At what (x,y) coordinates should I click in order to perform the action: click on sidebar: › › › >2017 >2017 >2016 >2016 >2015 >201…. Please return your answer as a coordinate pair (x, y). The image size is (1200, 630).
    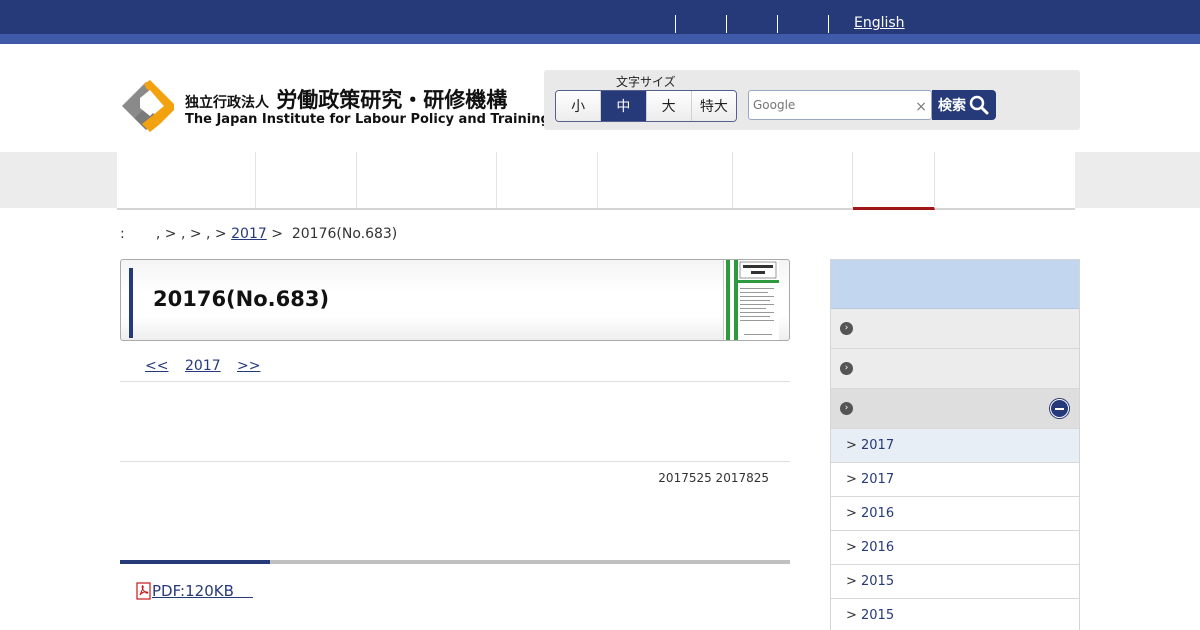
    Looking at the image, I should click on (955, 444).